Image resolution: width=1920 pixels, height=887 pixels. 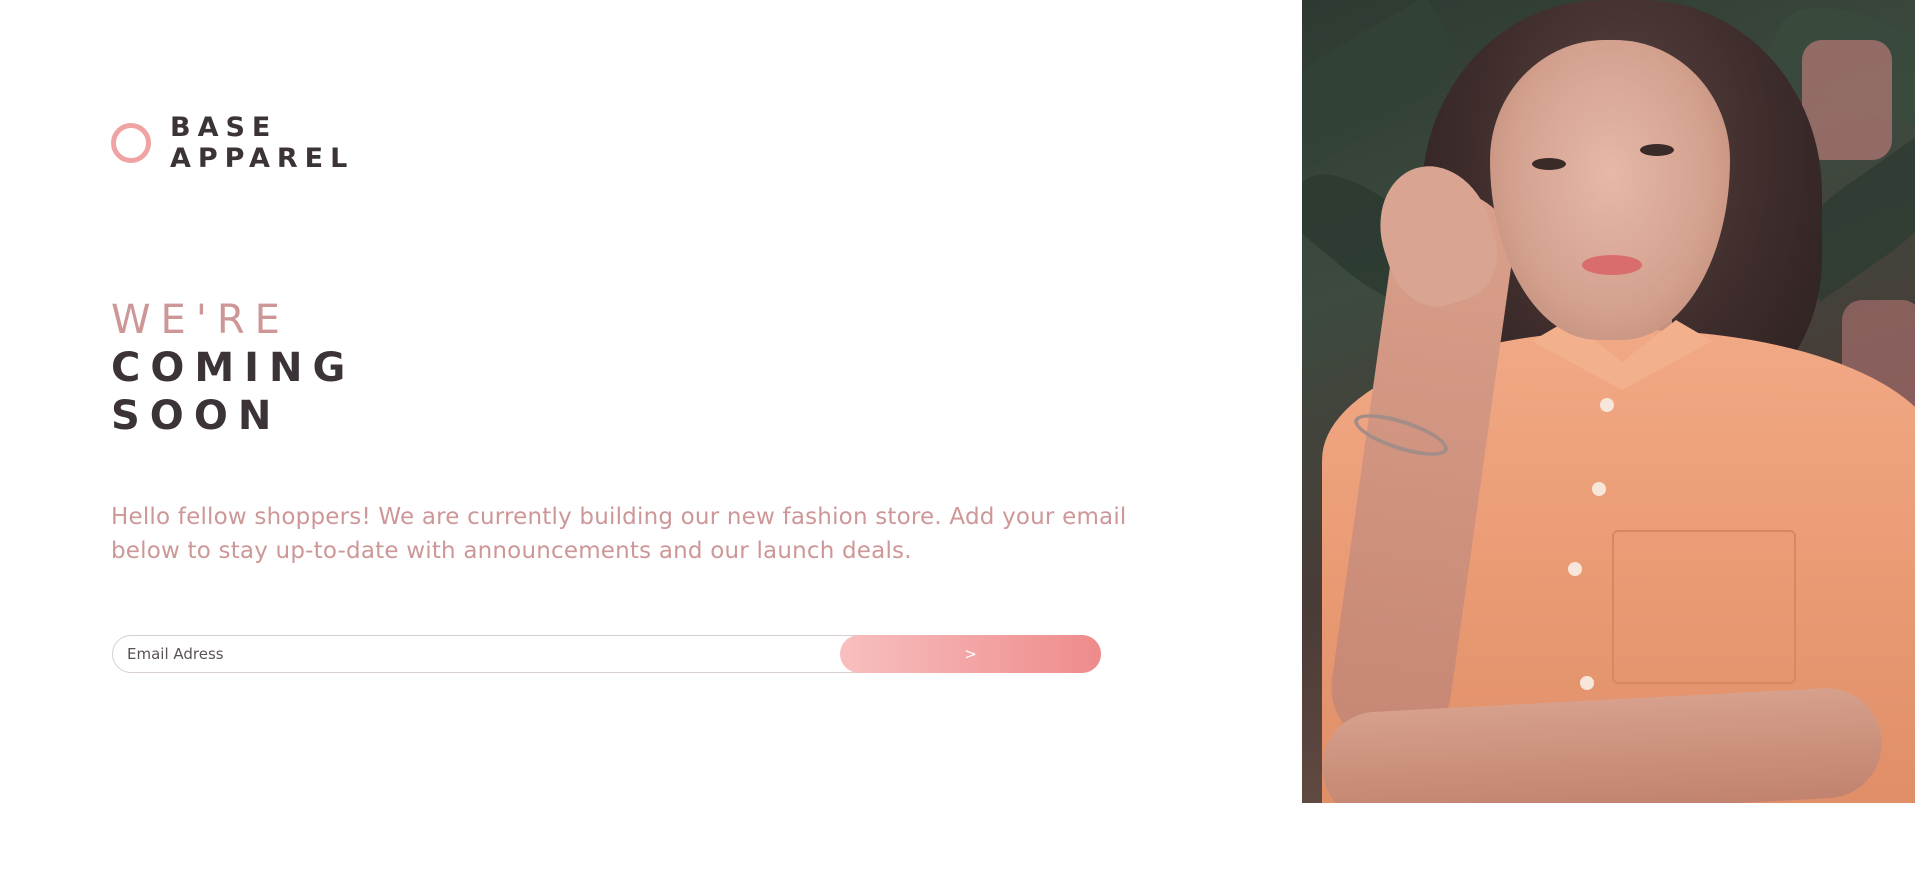 What do you see at coordinates (262, 158) in the screenshot?
I see `brand-name-line2: APPAREL` at bounding box center [262, 158].